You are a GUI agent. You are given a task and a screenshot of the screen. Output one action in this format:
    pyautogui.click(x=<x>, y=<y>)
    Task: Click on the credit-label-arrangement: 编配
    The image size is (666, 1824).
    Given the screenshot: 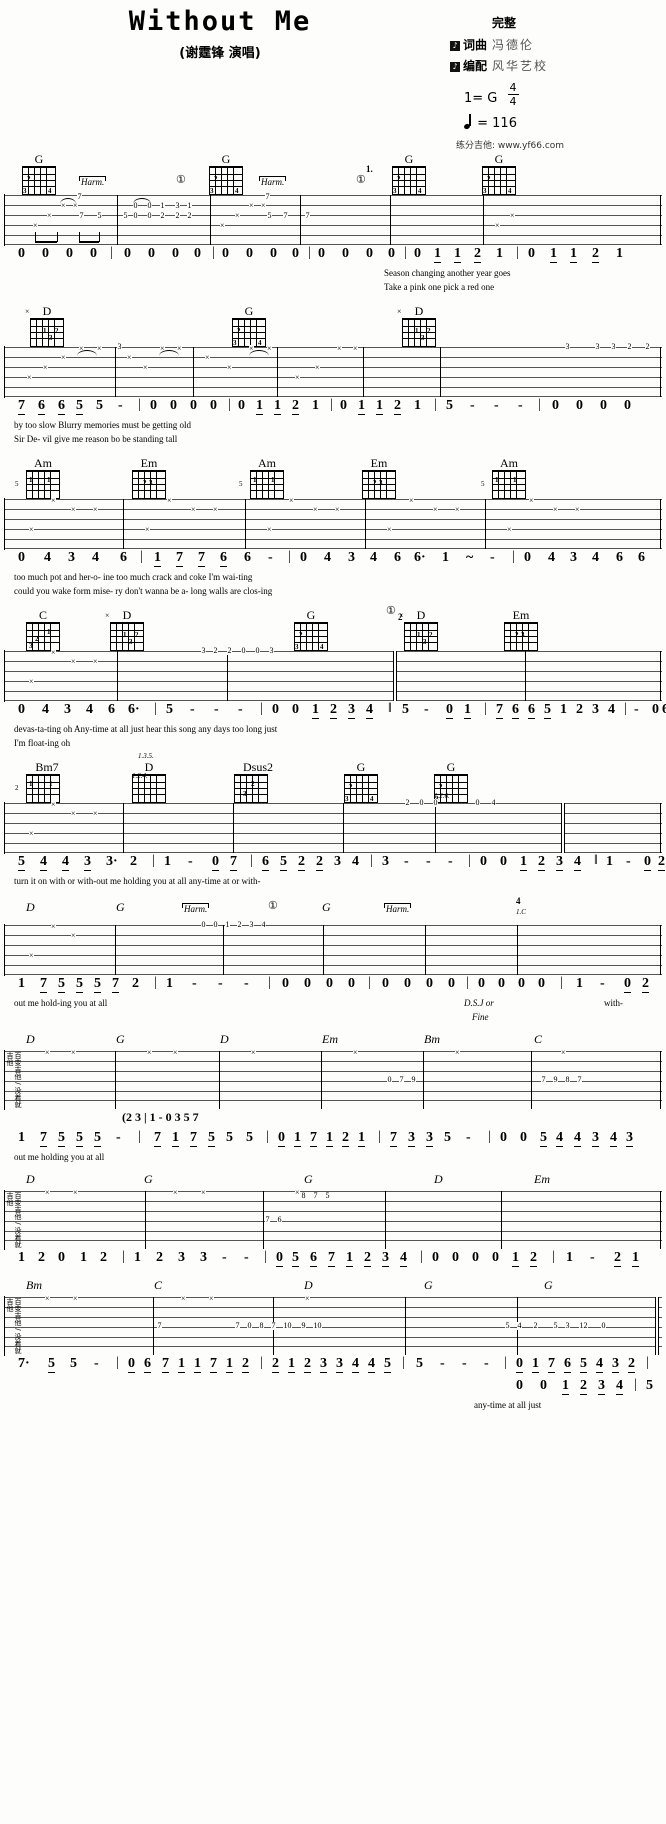 What is the action you would take?
    pyautogui.click(x=475, y=66)
    